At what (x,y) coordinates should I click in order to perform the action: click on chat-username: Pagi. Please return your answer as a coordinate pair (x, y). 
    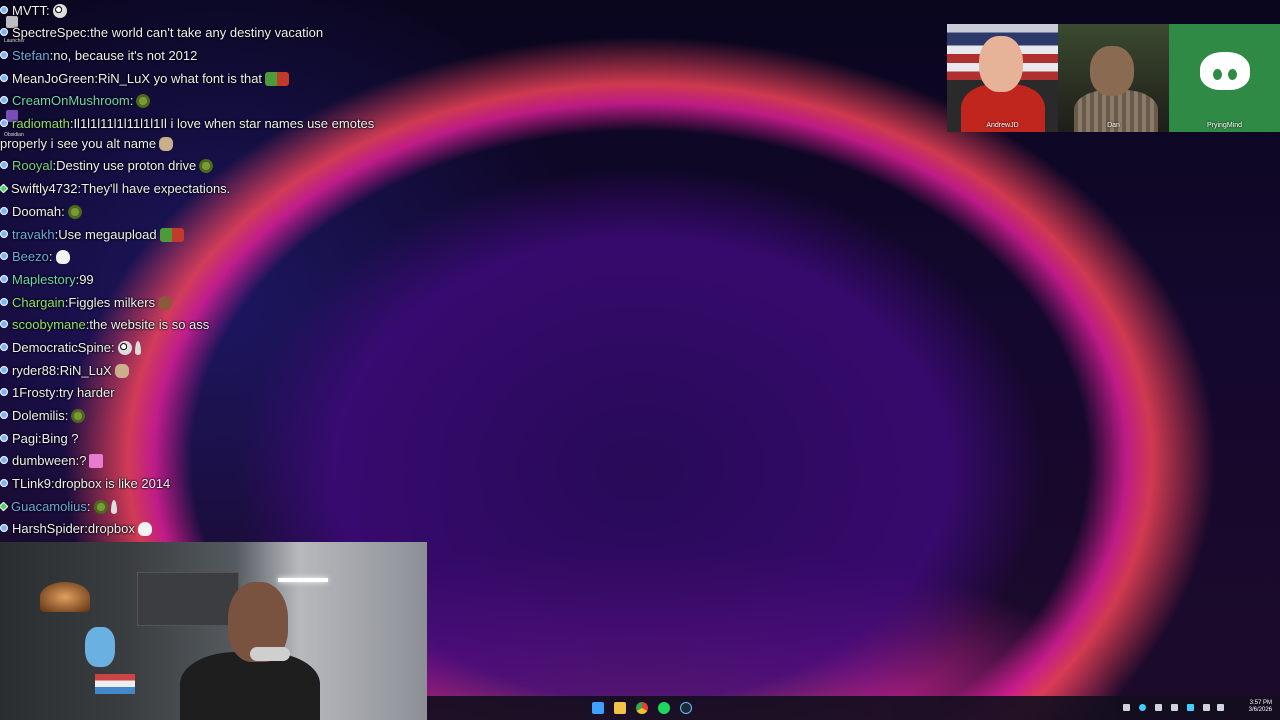
    Looking at the image, I should click on (25, 438).